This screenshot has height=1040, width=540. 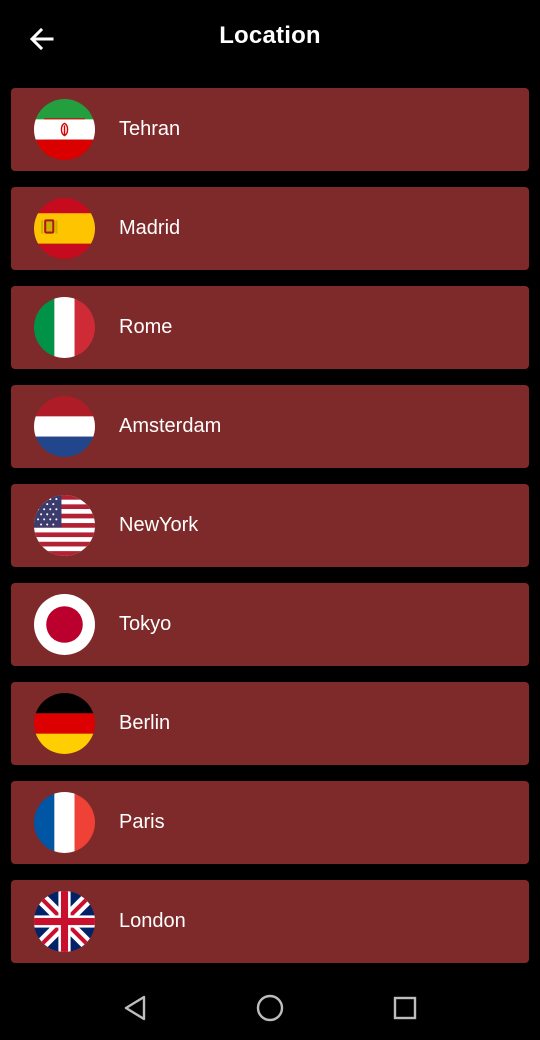 I want to click on city-name: Madrid, so click(x=150, y=228).